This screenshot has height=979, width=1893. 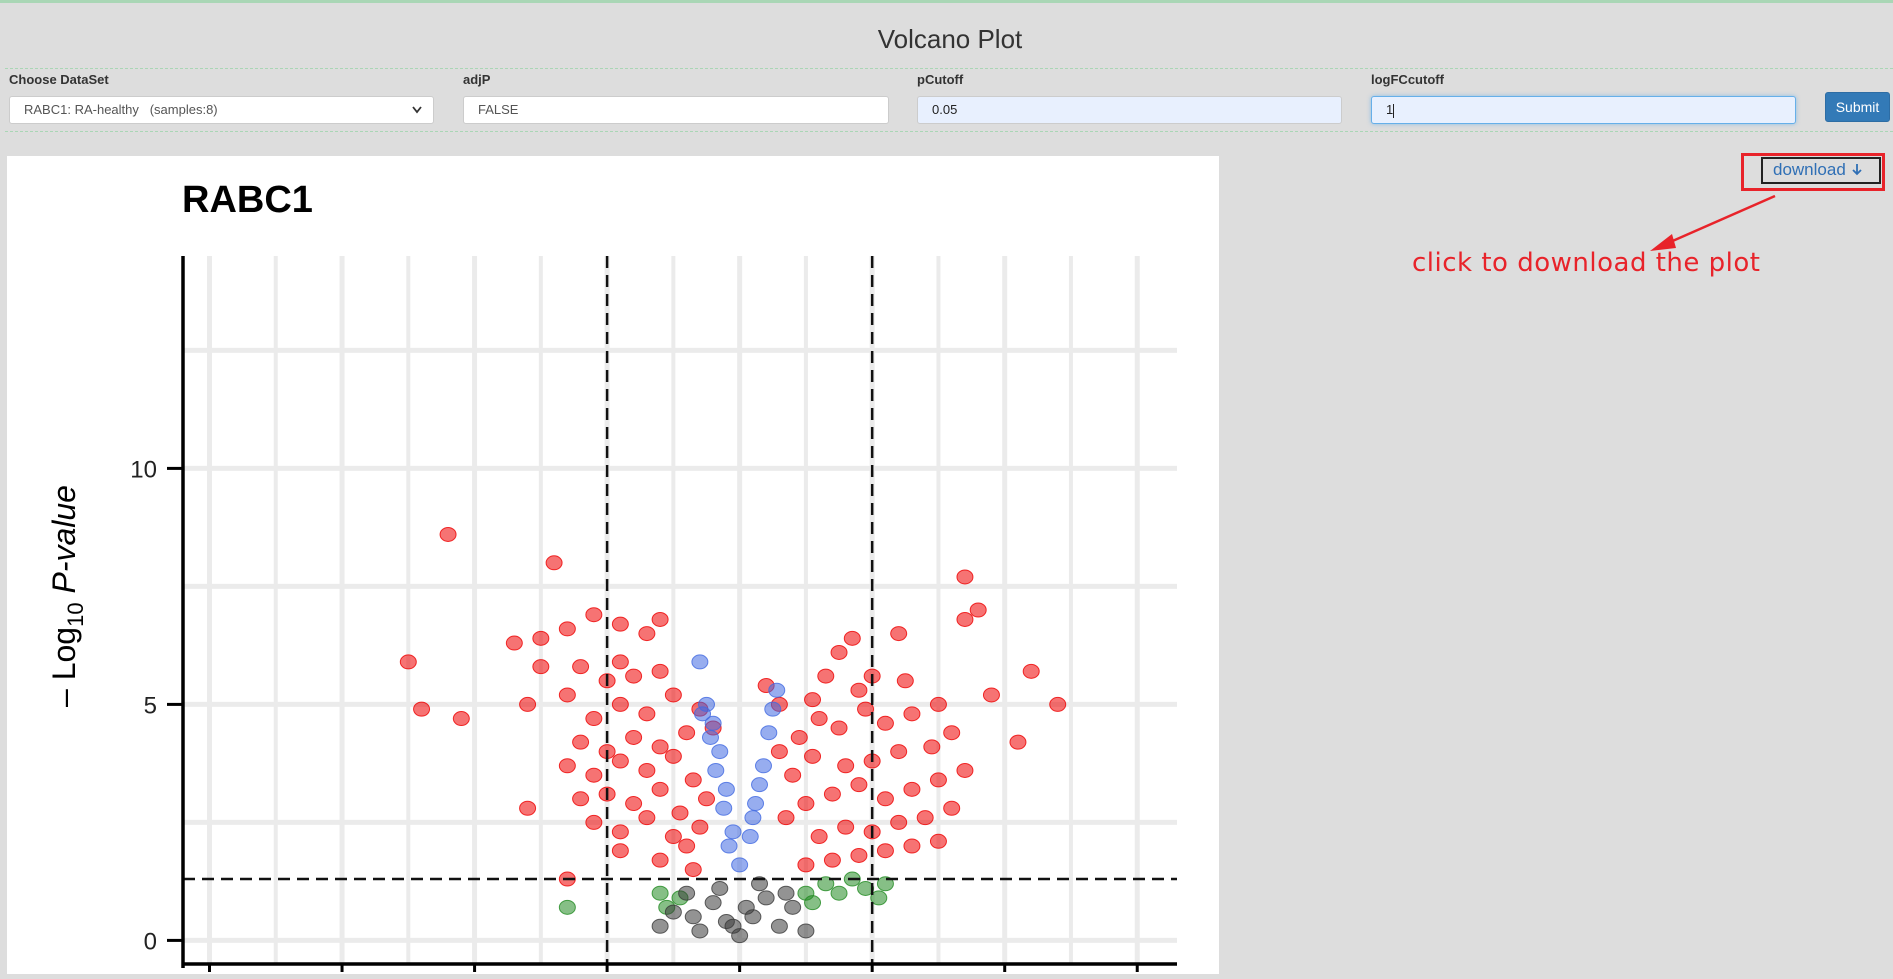 What do you see at coordinates (59, 79) in the screenshot?
I see `dataset-label: Choose DataSet` at bounding box center [59, 79].